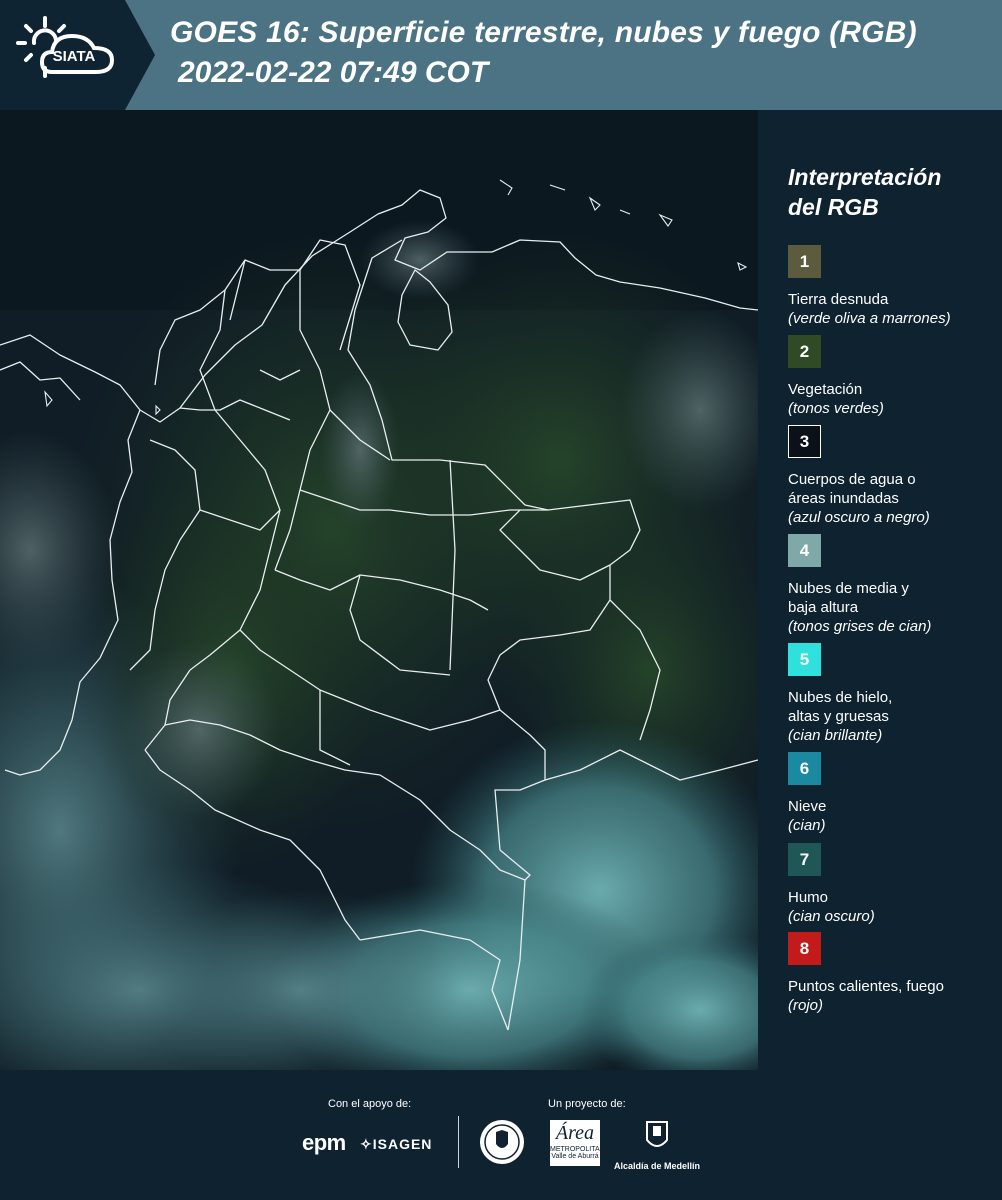 This screenshot has height=1200, width=1002. Describe the element at coordinates (575, 1156) in the screenshot. I see `area-logo-sub2: Valle de Aburrá` at that location.